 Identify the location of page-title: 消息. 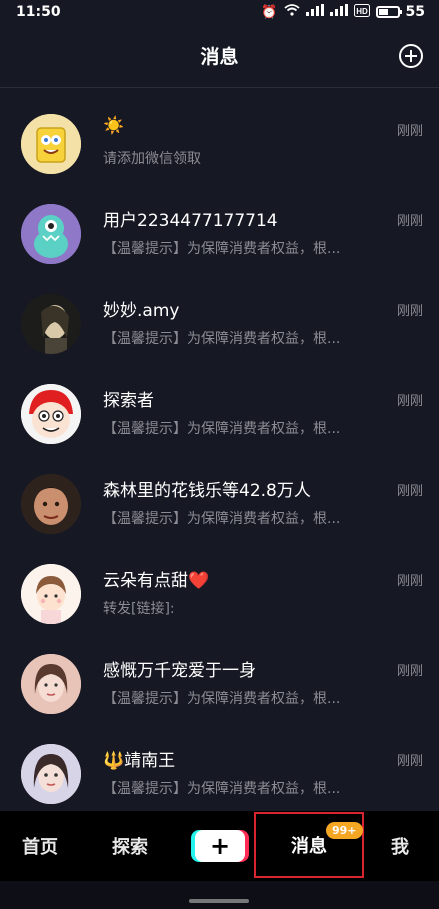
(219, 57).